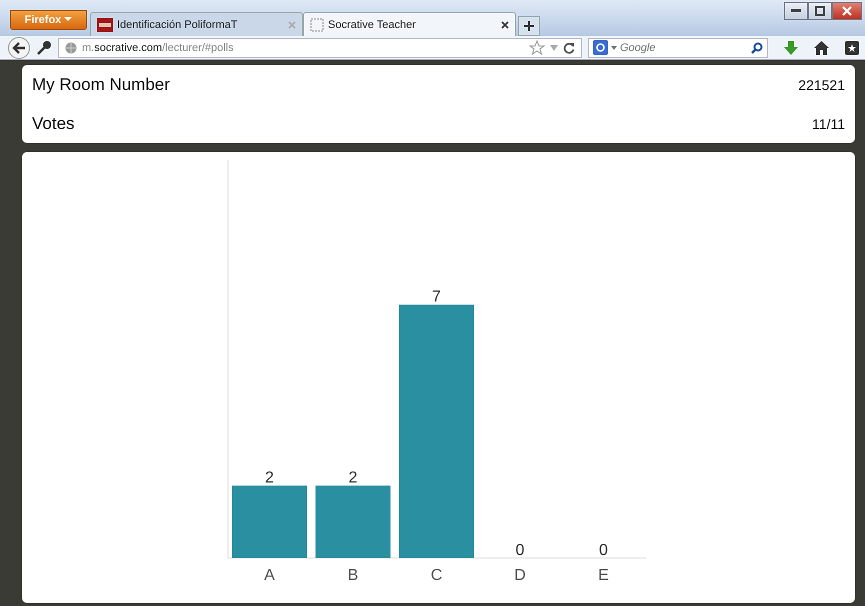  What do you see at coordinates (600, 48) in the screenshot?
I see `search-engine-icon` at bounding box center [600, 48].